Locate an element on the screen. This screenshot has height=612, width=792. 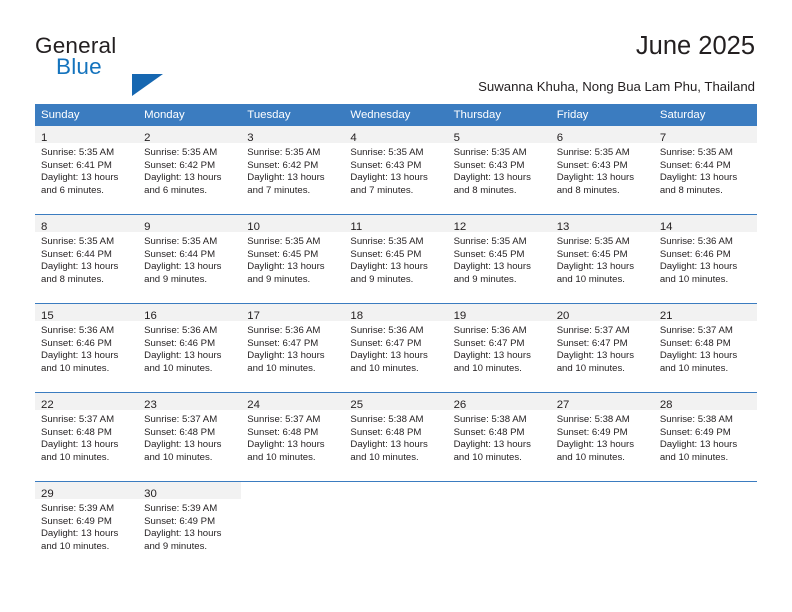
day-number-band: 14 is located at coordinates (705, 224).